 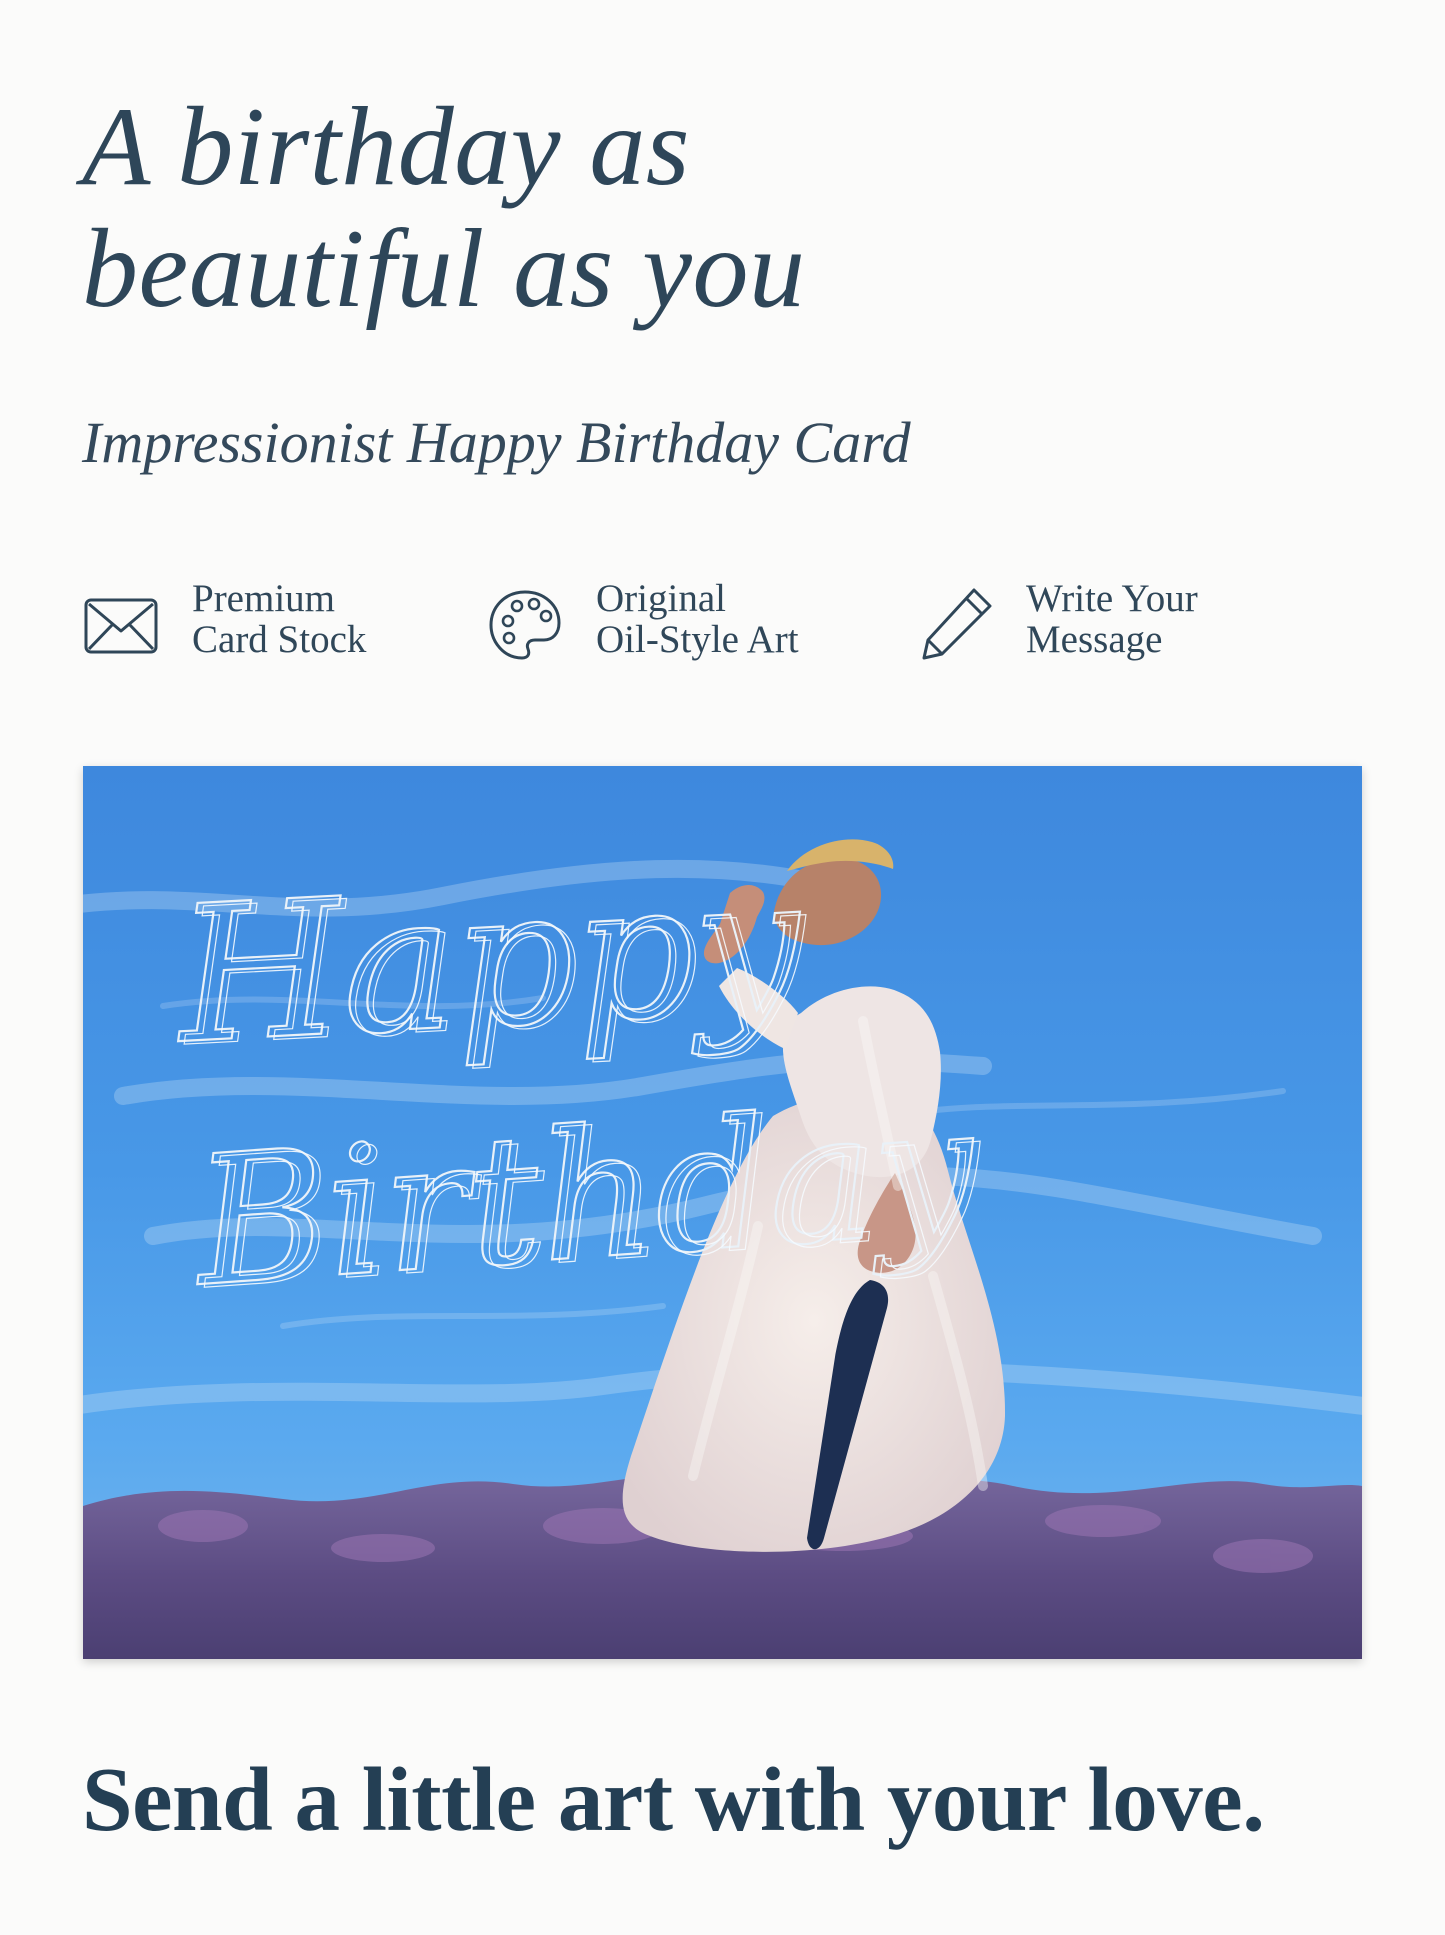 I want to click on headline: A birthday as beautiful as you, so click(x=532, y=208).